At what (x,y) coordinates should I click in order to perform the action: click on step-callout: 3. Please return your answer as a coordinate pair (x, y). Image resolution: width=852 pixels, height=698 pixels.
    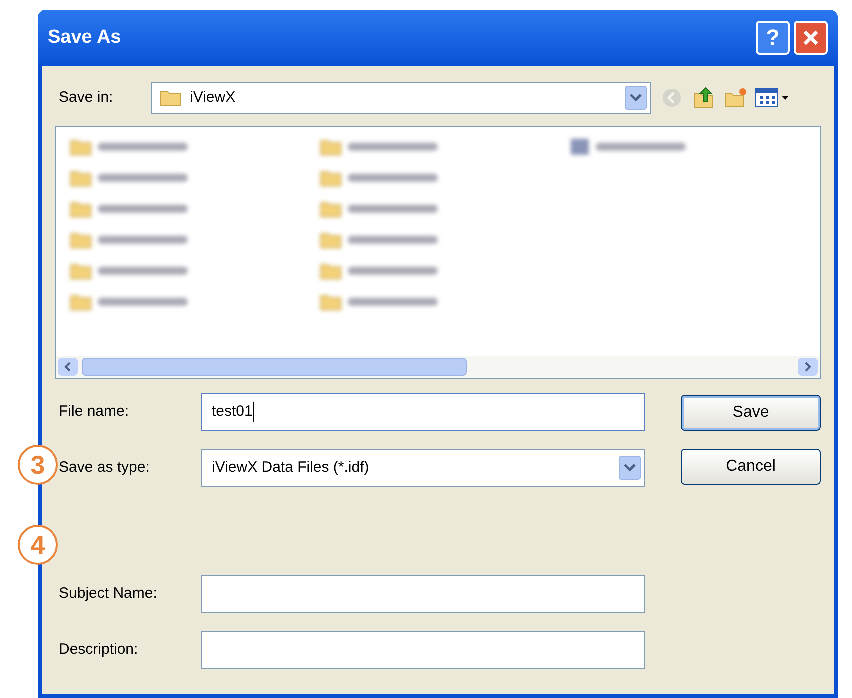
    Looking at the image, I should click on (38, 465).